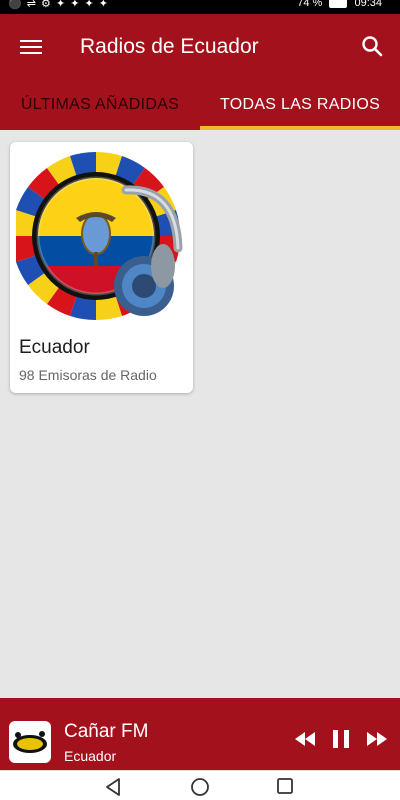 This screenshot has height=800, width=400. I want to click on battery-icon, so click(338, 4).